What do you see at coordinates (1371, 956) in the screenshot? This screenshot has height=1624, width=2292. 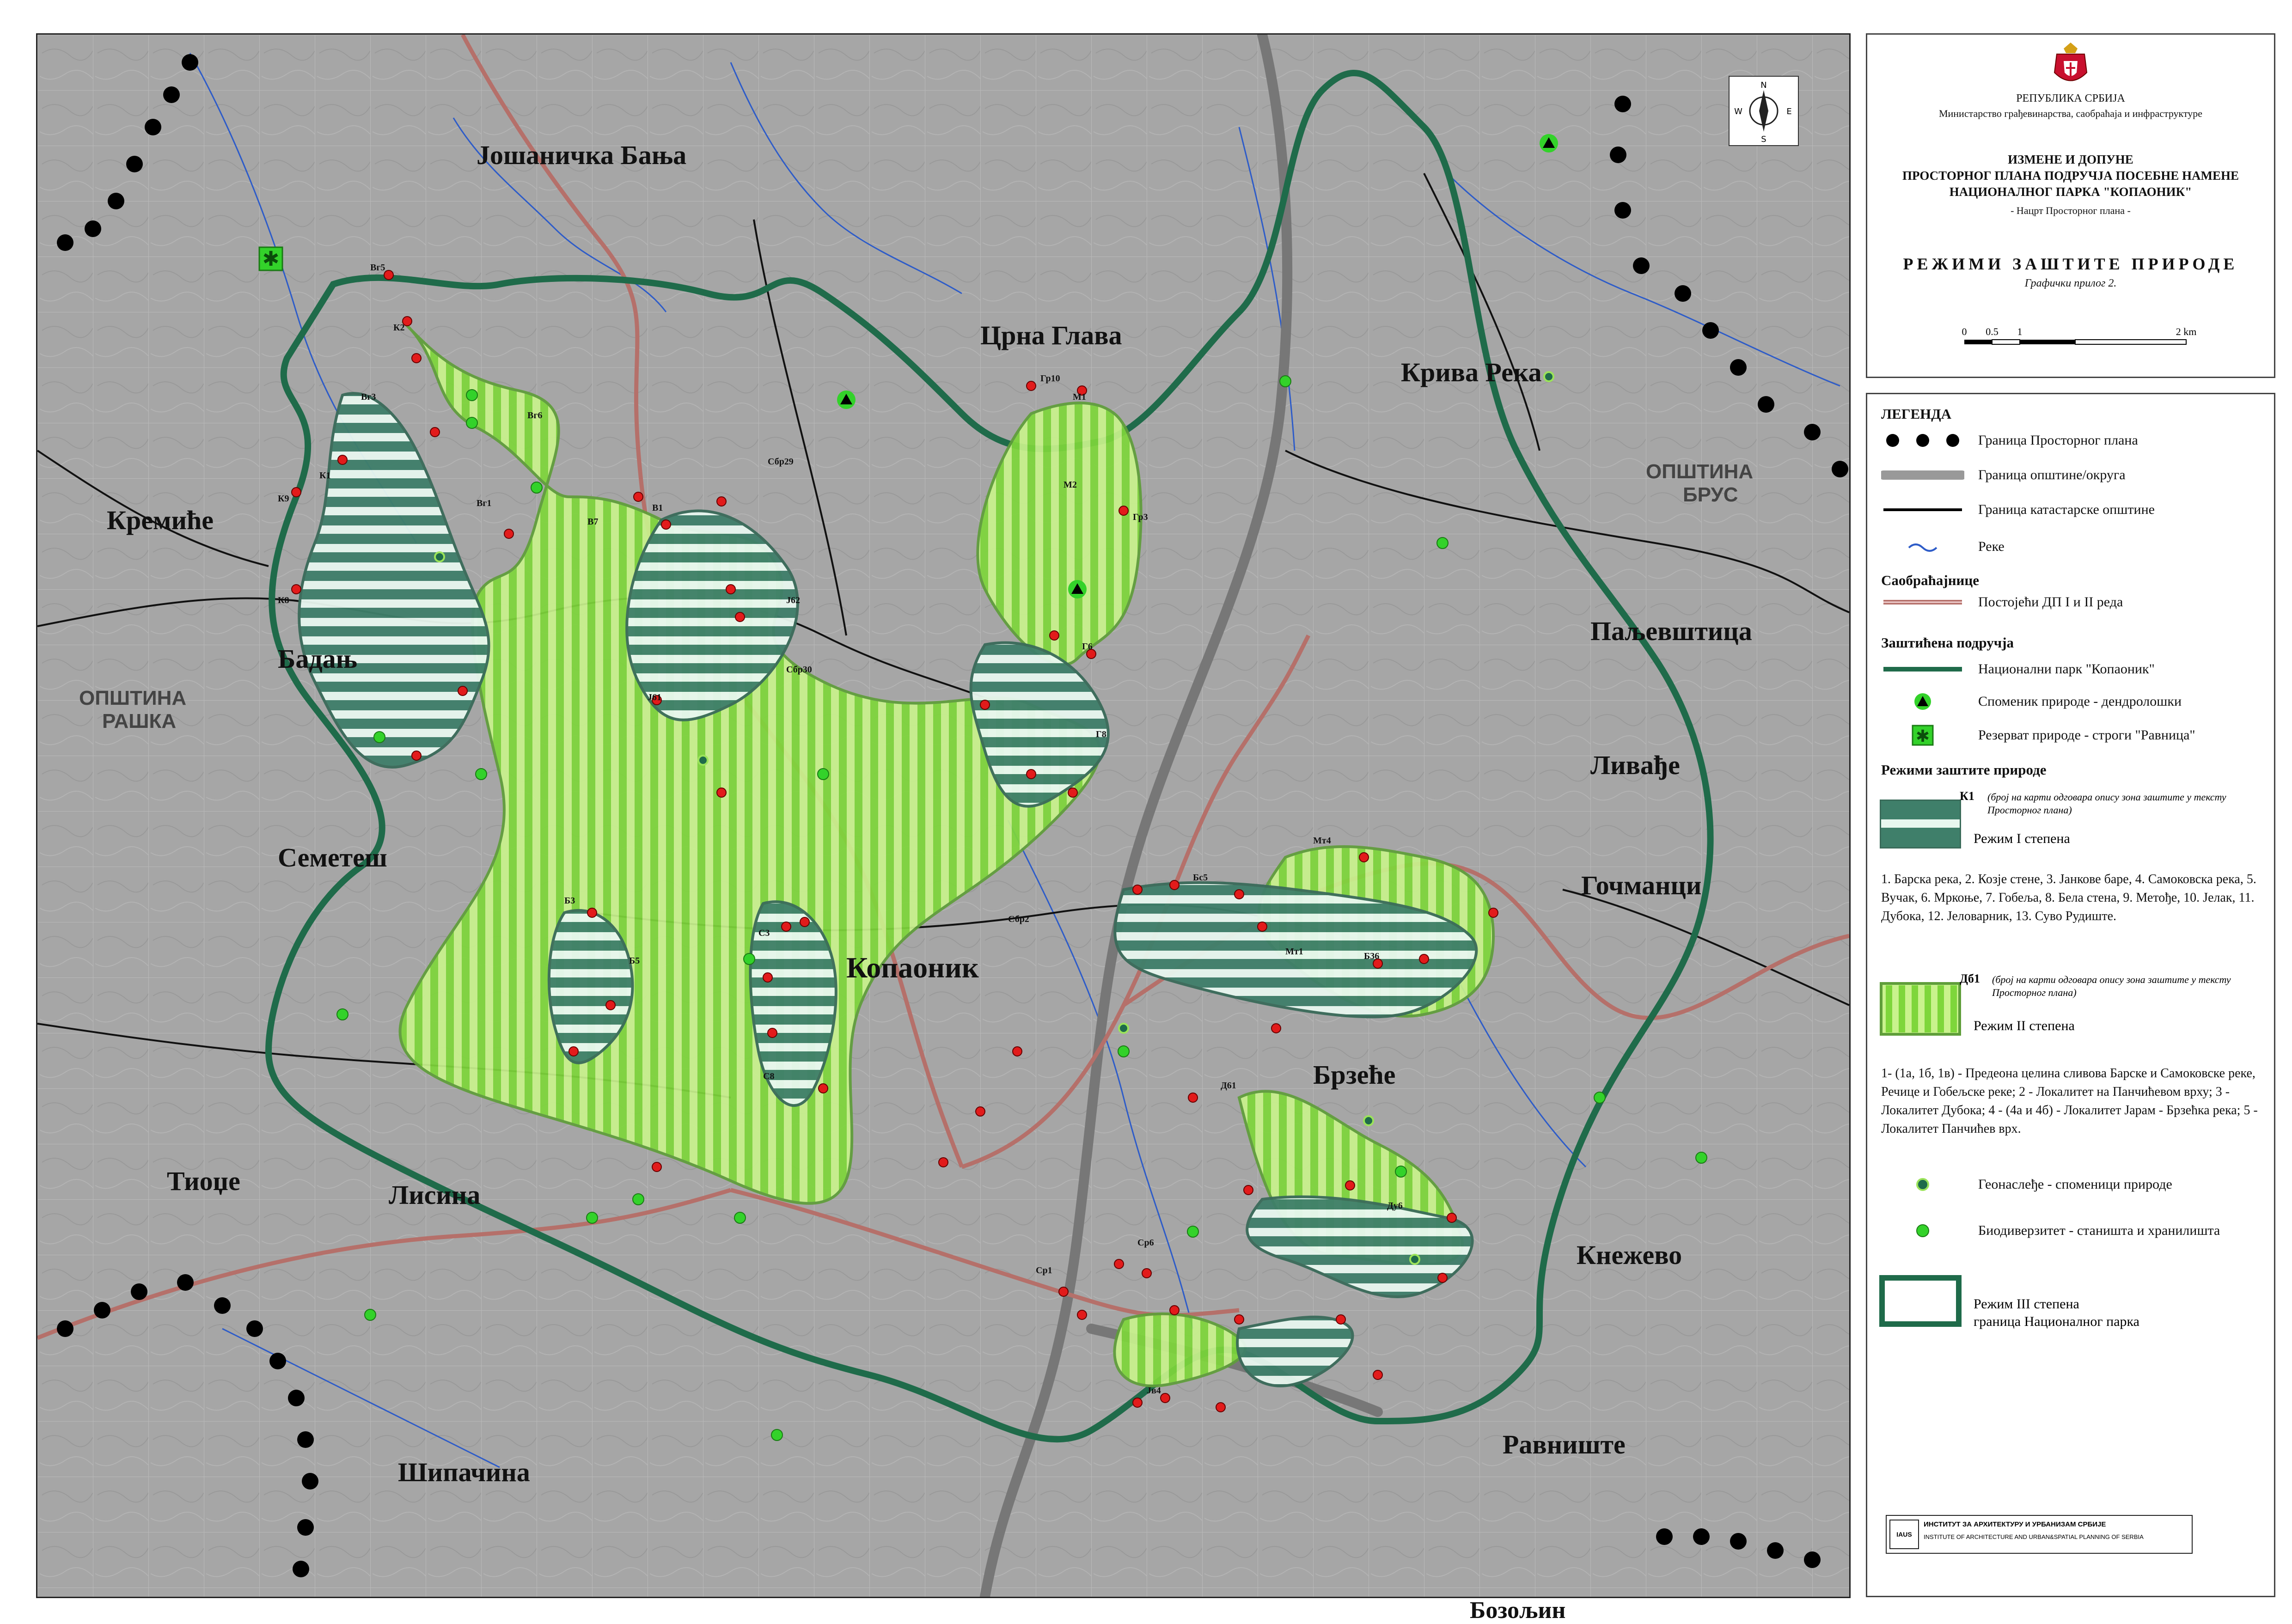 I see `svg-text: Б36` at bounding box center [1371, 956].